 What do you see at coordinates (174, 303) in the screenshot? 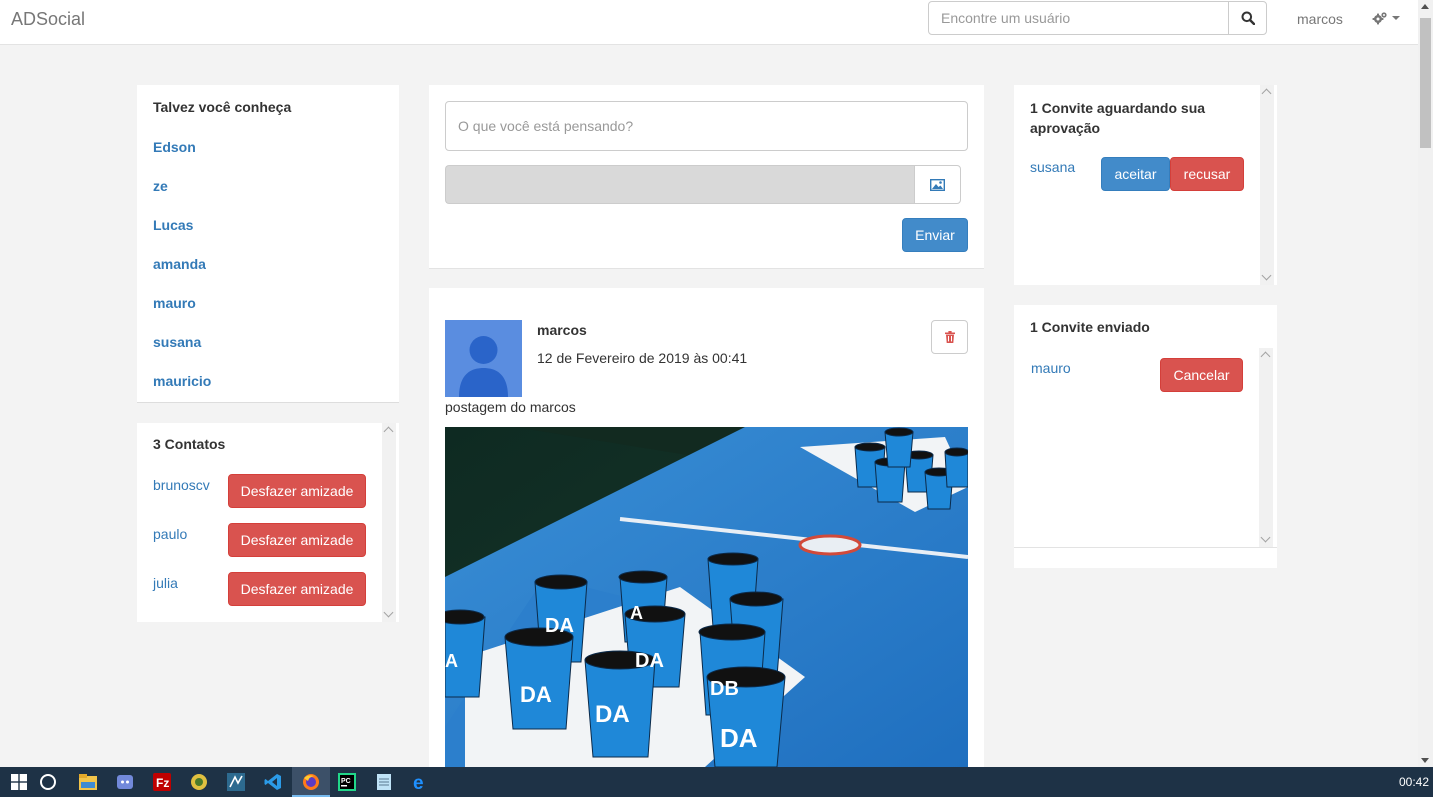
I see `suggestion-link: mauro` at bounding box center [174, 303].